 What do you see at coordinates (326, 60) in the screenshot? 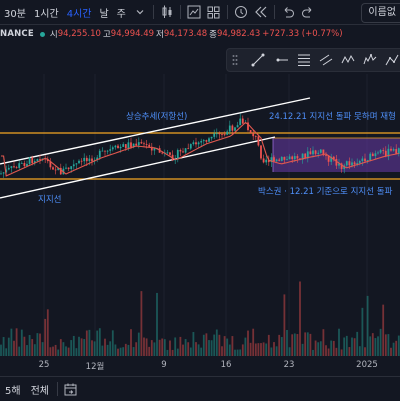
I see `parallel-channel-icon` at bounding box center [326, 60].